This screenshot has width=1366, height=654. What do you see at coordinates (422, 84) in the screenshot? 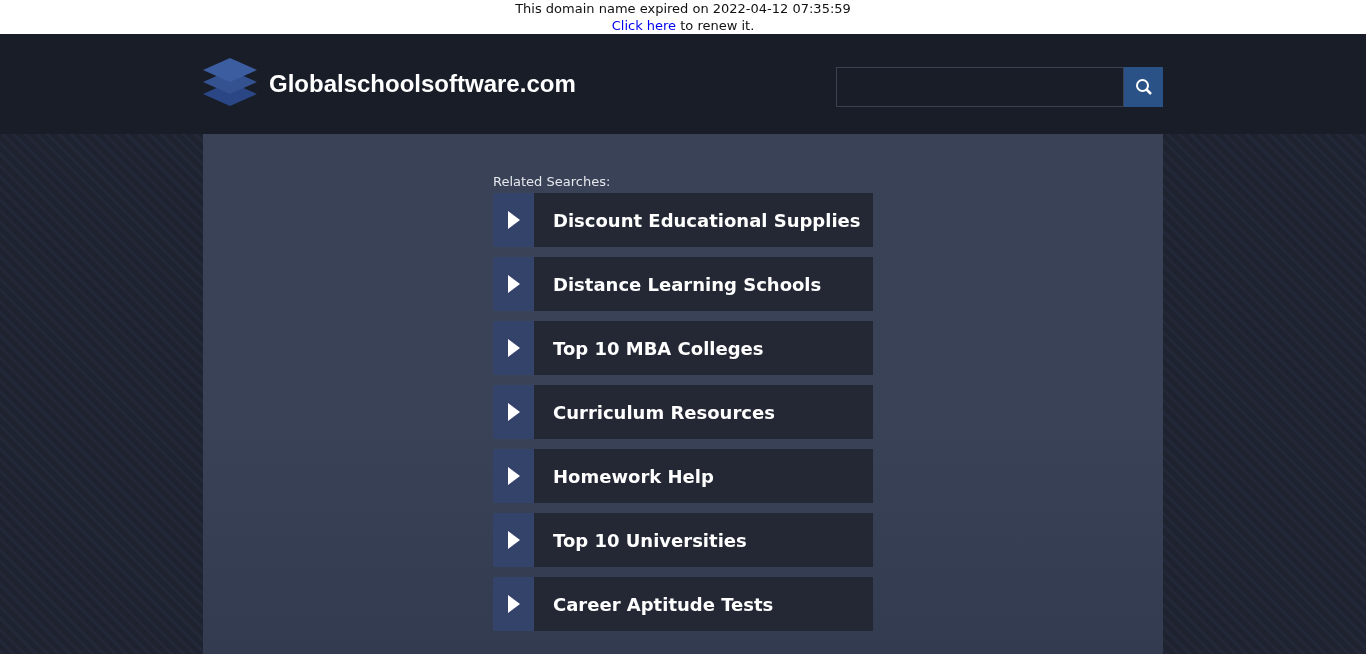
I see `site-name: Globalschoolsoftware.com` at bounding box center [422, 84].